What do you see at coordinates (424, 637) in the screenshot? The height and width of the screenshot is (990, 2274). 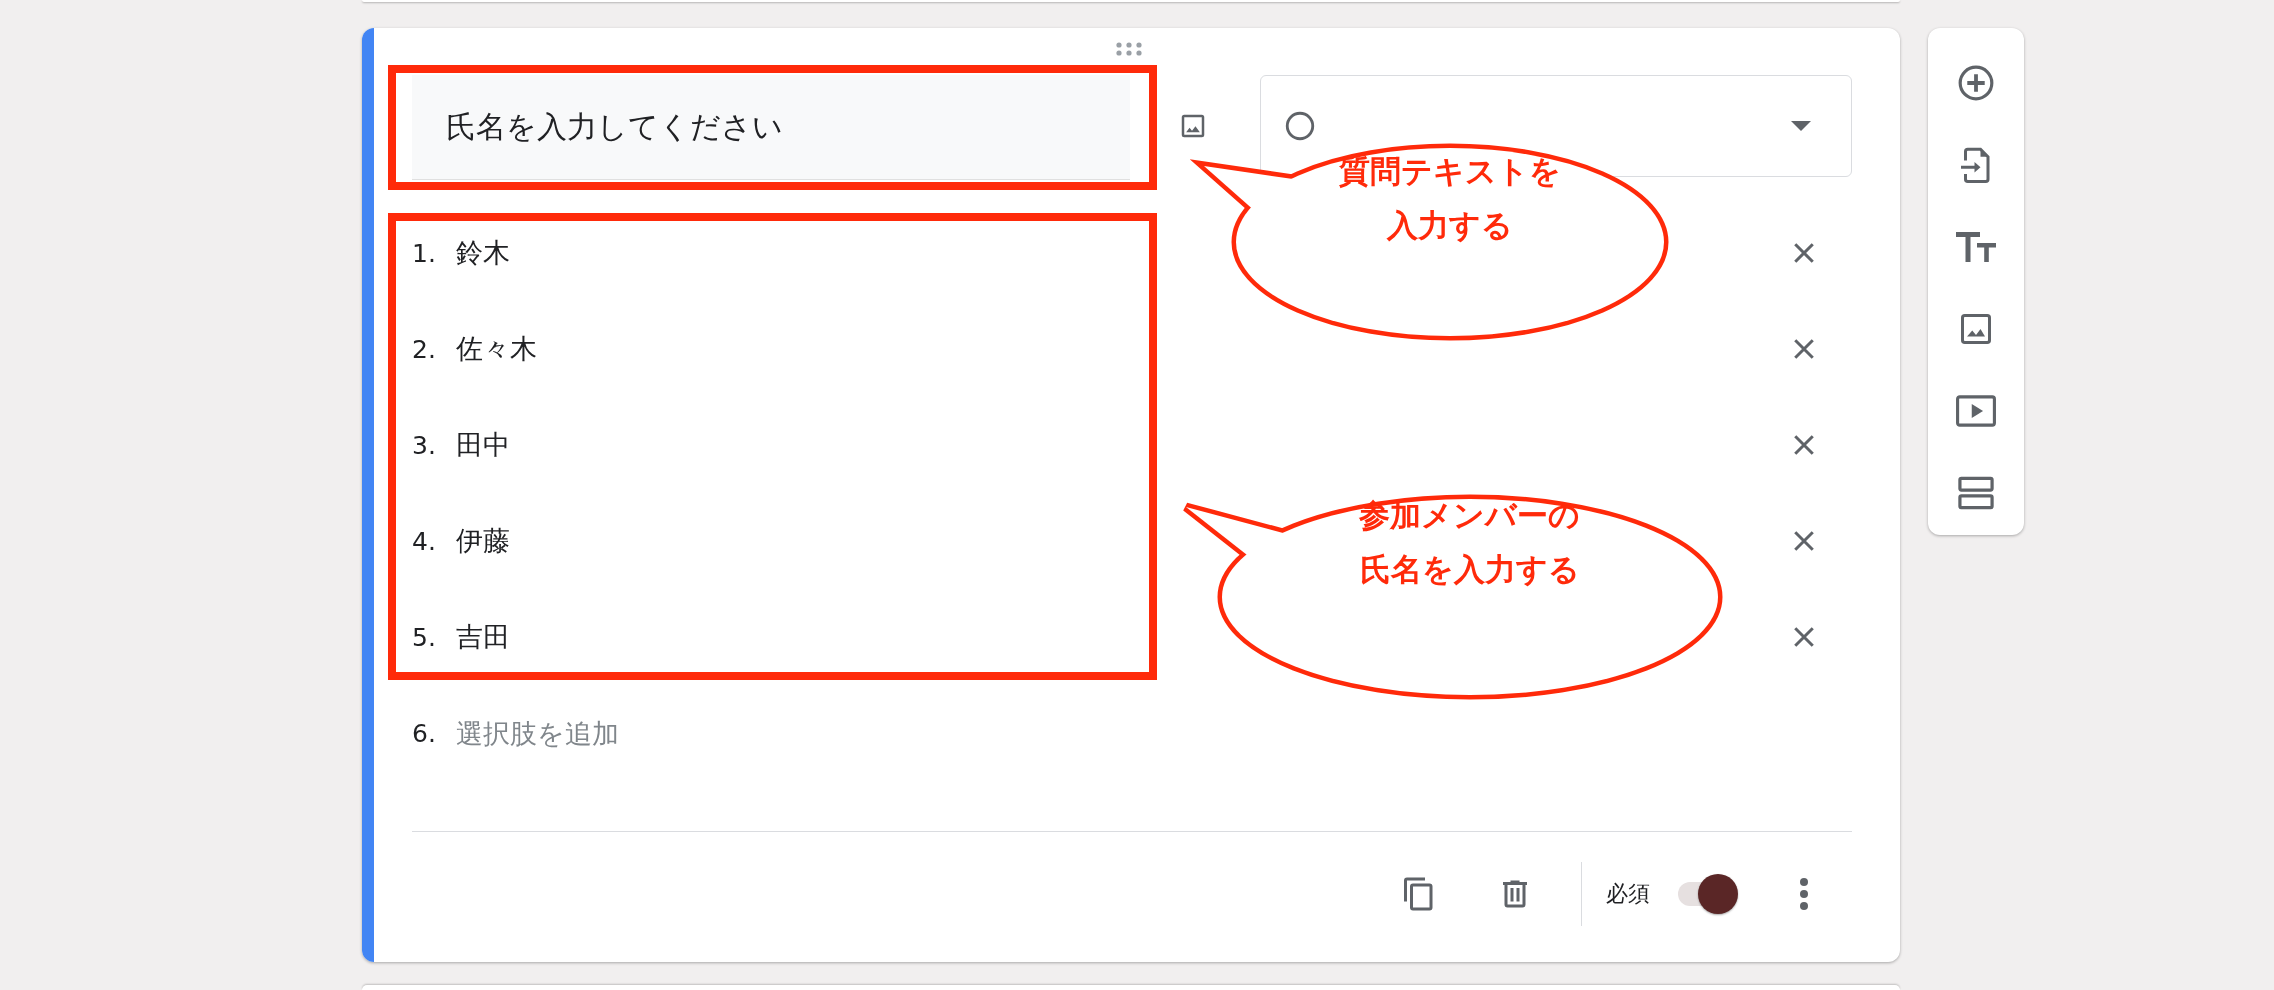 I see `option-number: 5.` at bounding box center [424, 637].